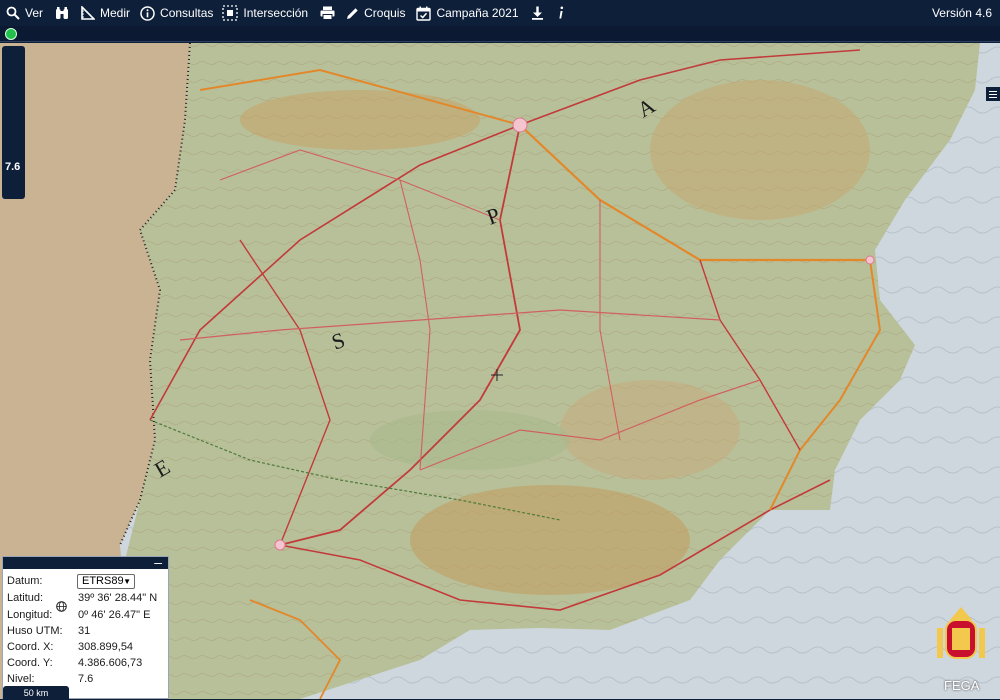 The image size is (1000, 700). What do you see at coordinates (88, 13) in the screenshot?
I see `ruler-icon` at bounding box center [88, 13].